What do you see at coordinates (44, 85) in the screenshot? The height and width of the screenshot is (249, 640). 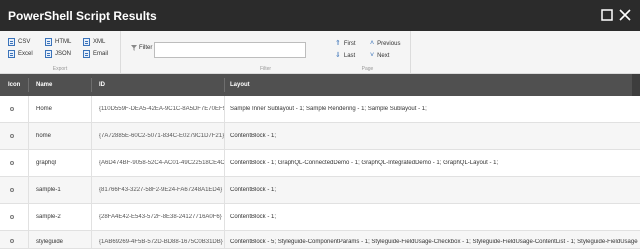 I see `column-header-name: Name` at bounding box center [44, 85].